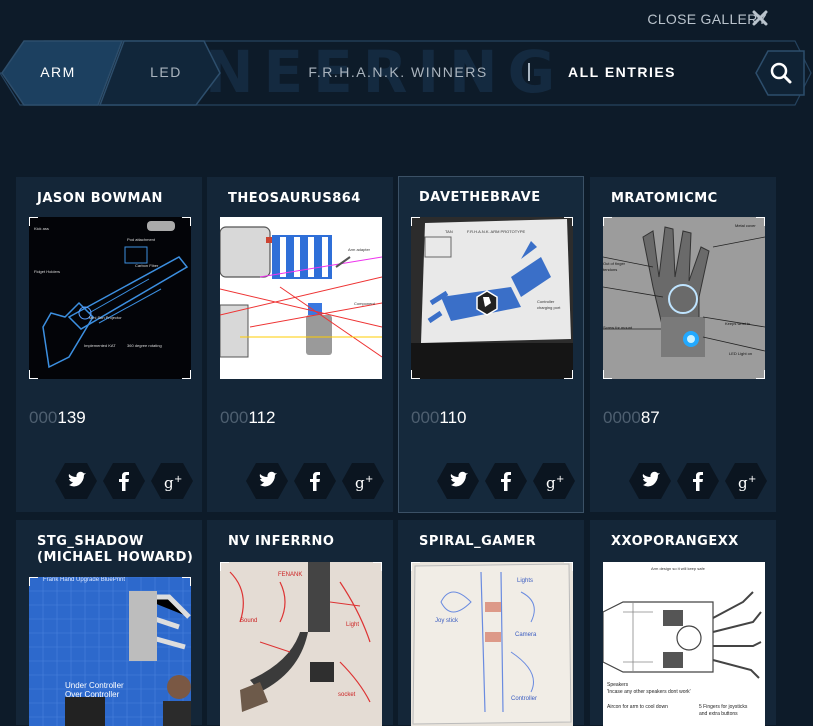 This screenshot has width=813, height=726. I want to click on nav-separator, so click(529, 72).